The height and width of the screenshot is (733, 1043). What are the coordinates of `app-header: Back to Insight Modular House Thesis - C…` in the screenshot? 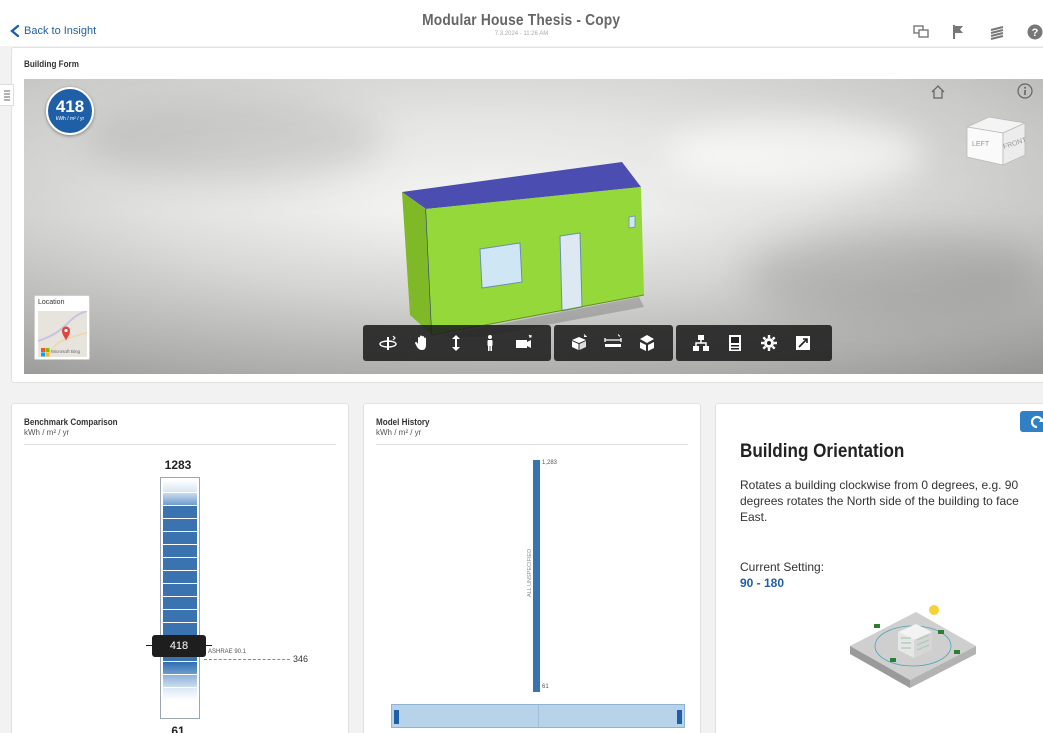 It's located at (521, 23).